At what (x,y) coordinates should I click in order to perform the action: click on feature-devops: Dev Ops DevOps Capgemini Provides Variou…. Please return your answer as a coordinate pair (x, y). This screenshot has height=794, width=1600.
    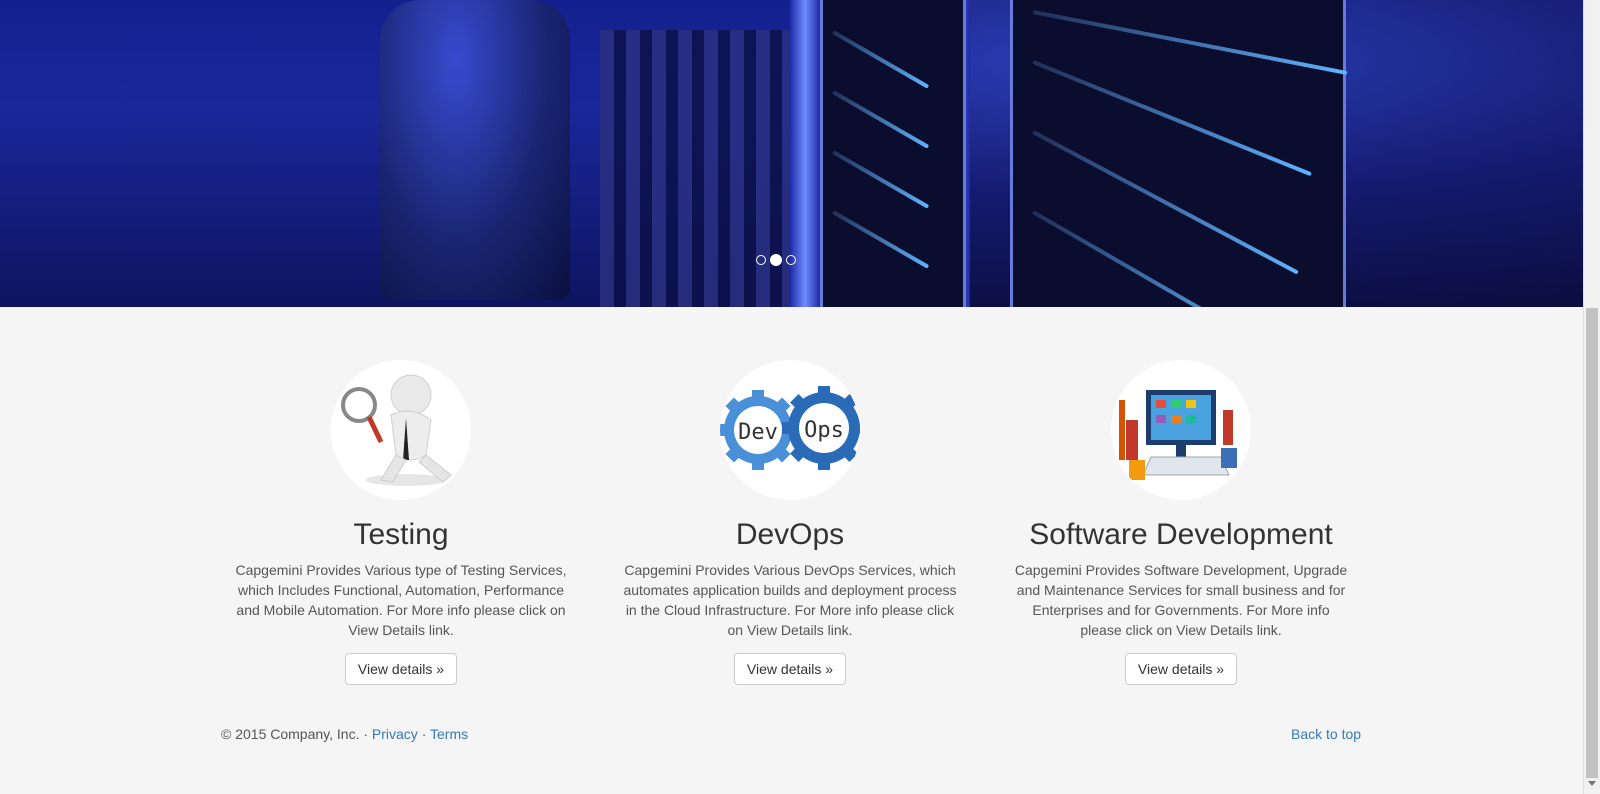
    Looking at the image, I should click on (790, 522).